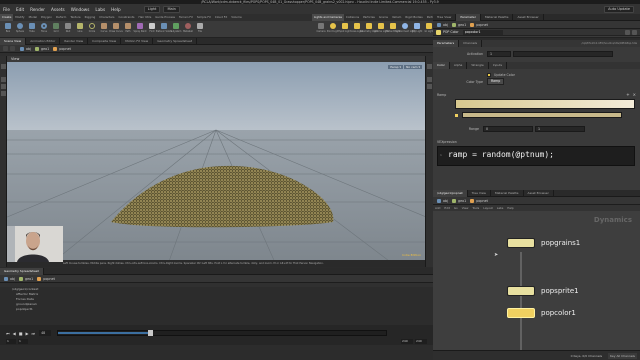 This screenshot has width=640, height=360. I want to click on tool-lsystem-button: L-System, so click(176, 28).